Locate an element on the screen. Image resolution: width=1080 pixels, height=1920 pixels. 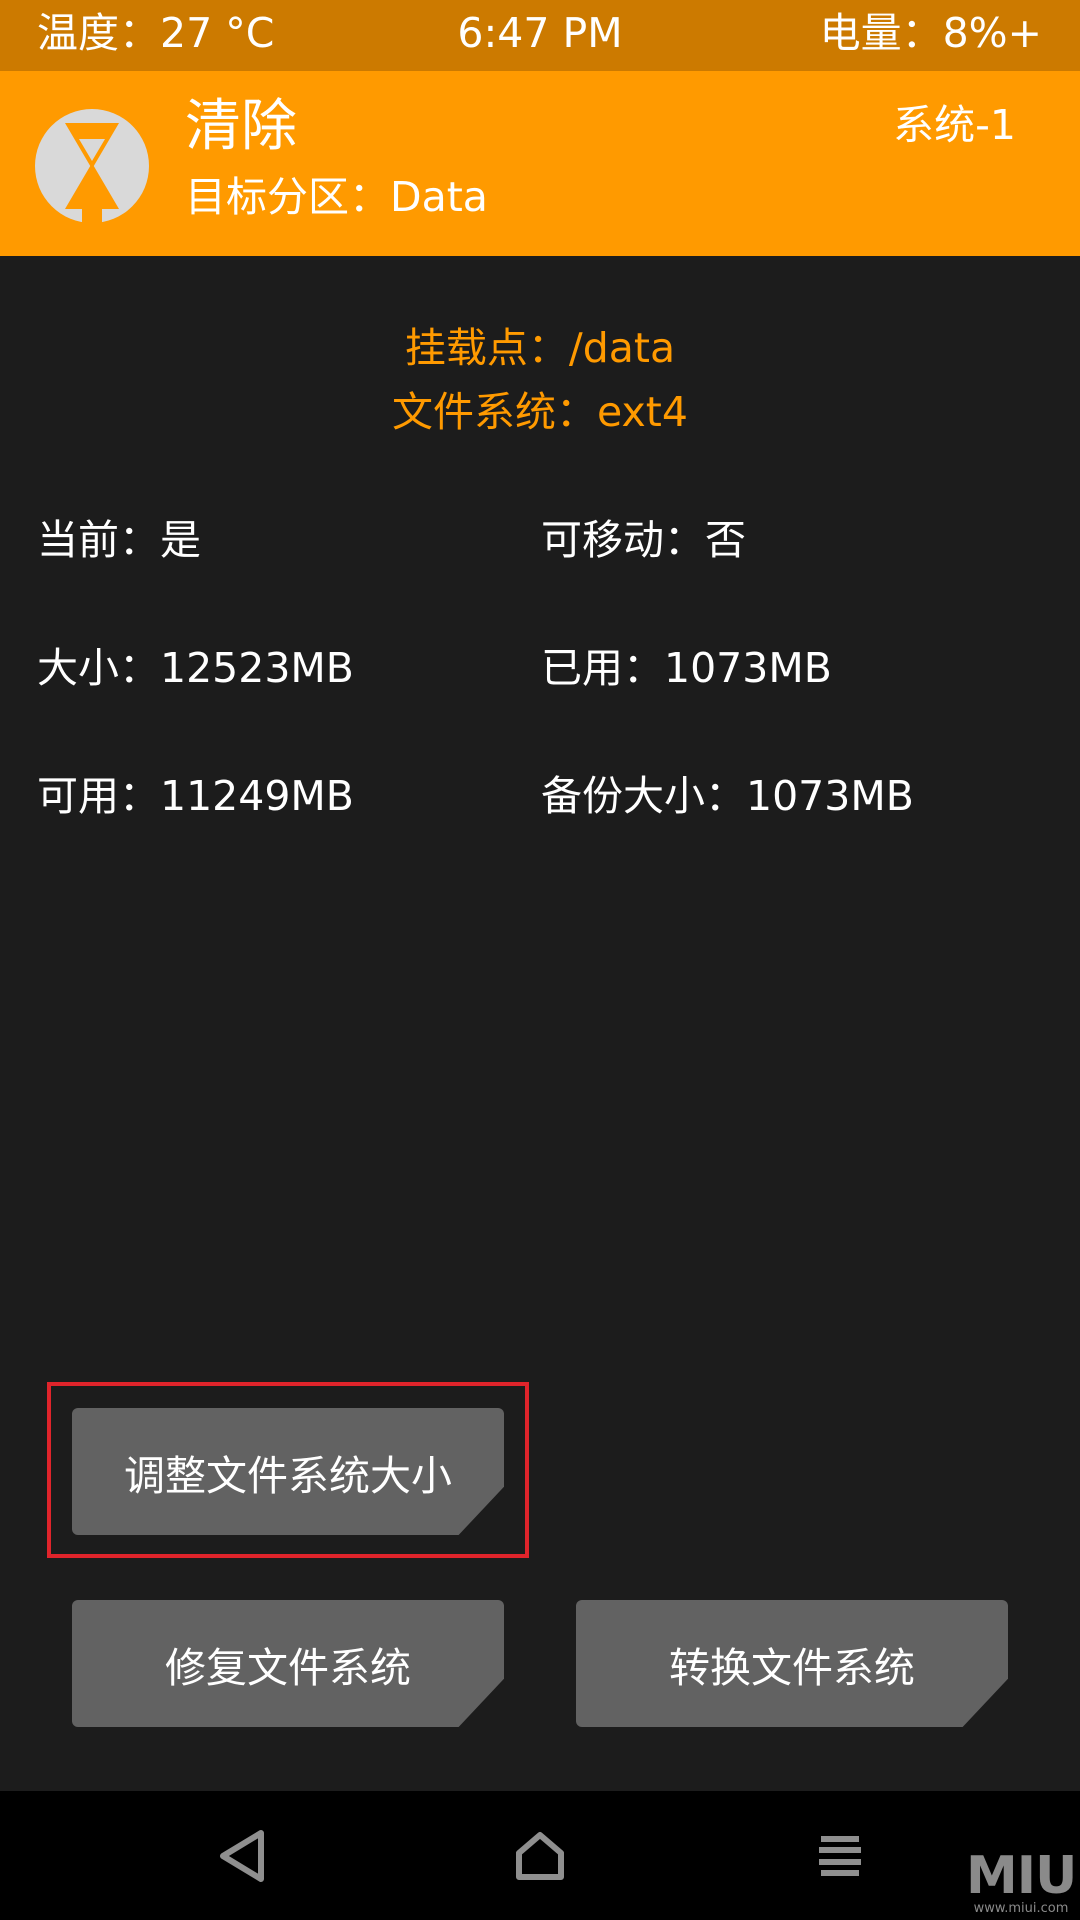
miui-watermark: MIUI www.miui.com is located at coordinates (1023, 1881).